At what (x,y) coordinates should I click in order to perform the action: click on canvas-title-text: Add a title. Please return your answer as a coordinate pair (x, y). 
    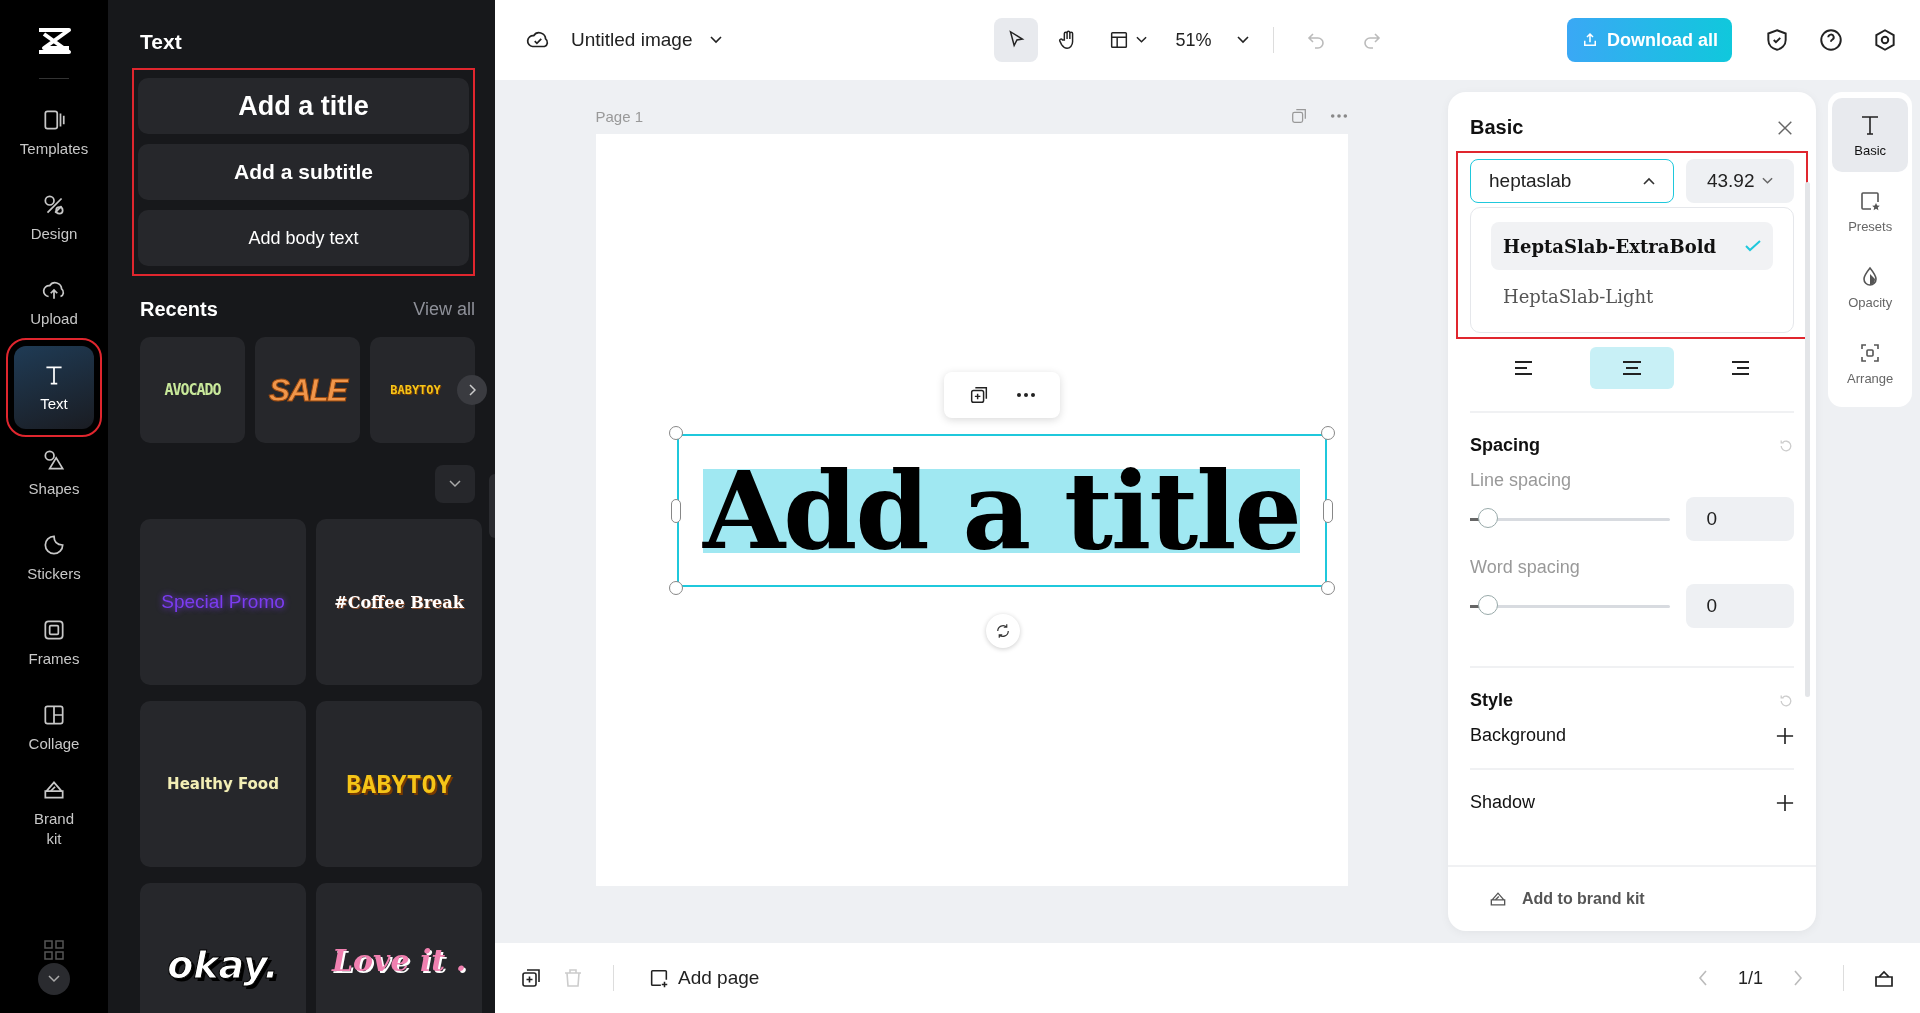
    Looking at the image, I should click on (1001, 510).